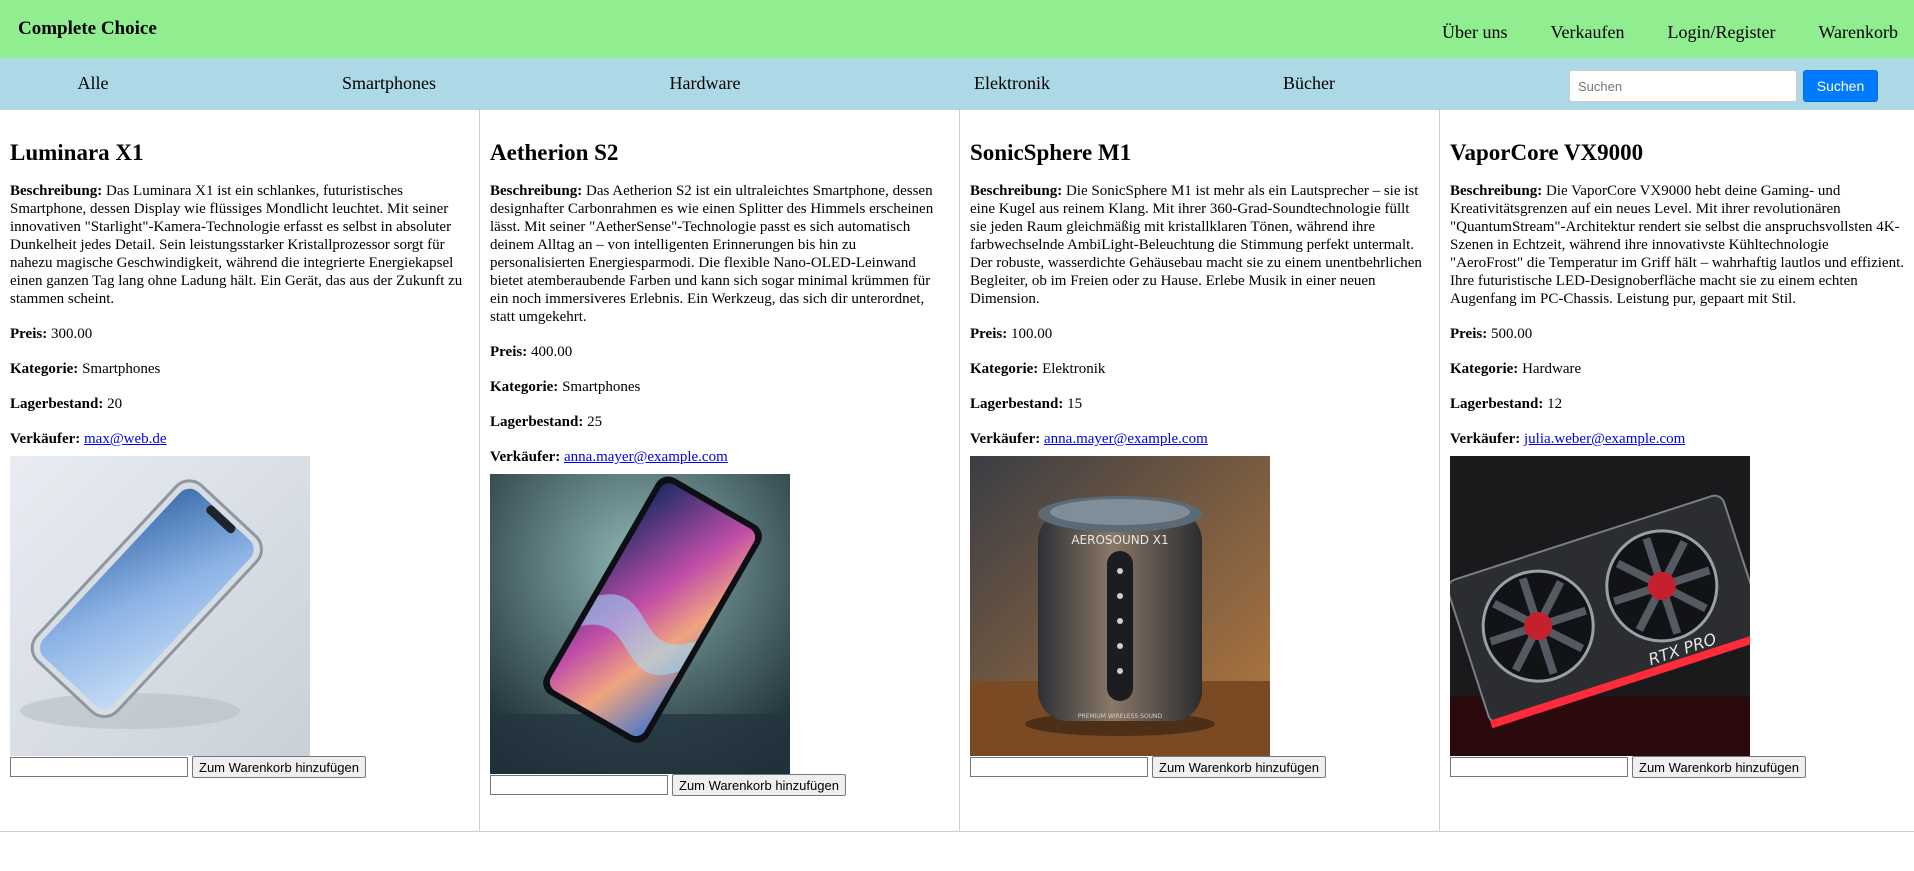 The height and width of the screenshot is (871, 1914). Describe the element at coordinates (66, 404) in the screenshot. I see `product-stock: Lagerbestand: 20` at that location.